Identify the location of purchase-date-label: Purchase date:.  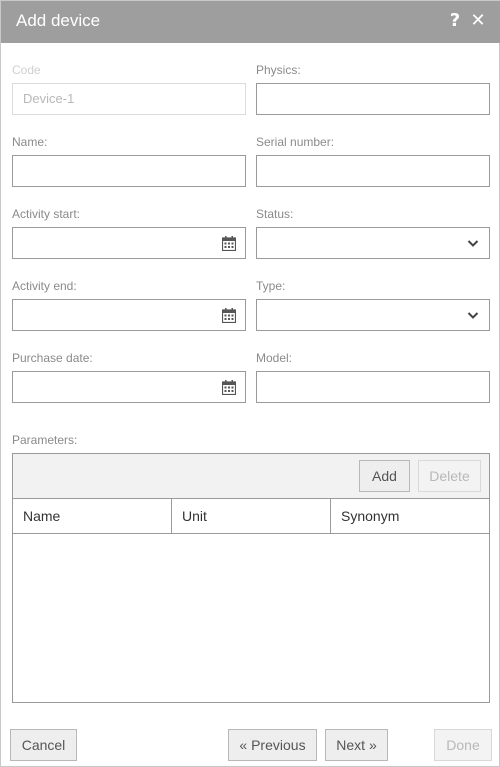
(52, 358).